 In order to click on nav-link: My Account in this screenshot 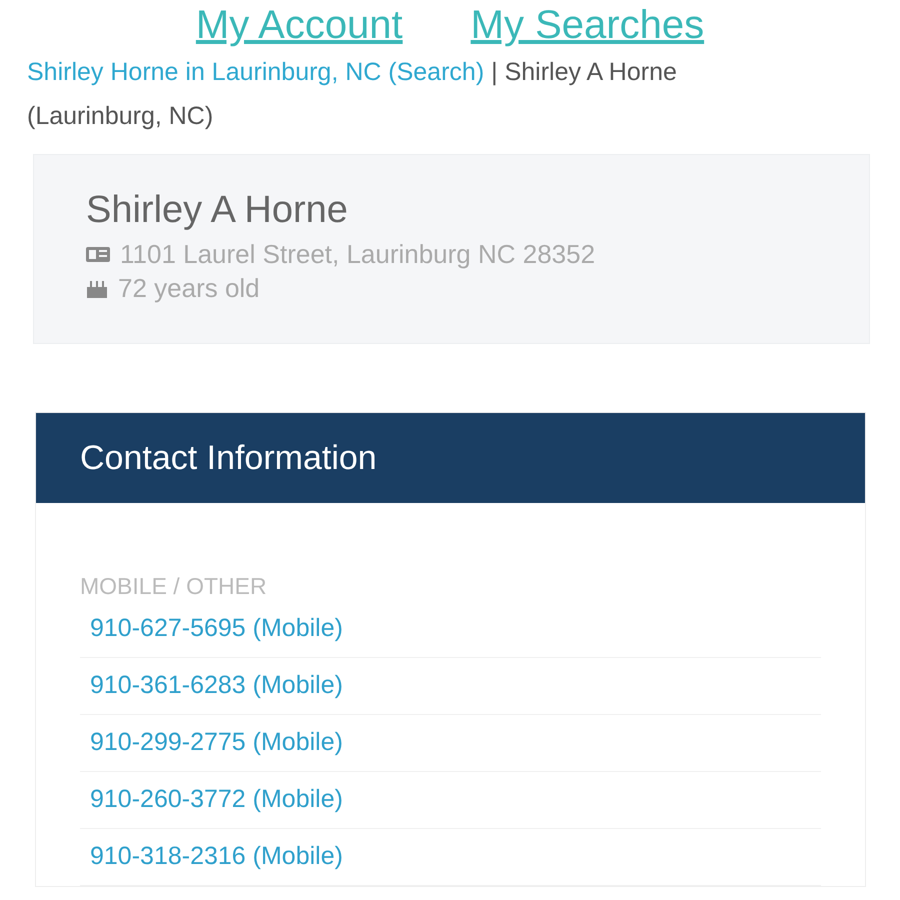, I will do `click(299, 24)`.